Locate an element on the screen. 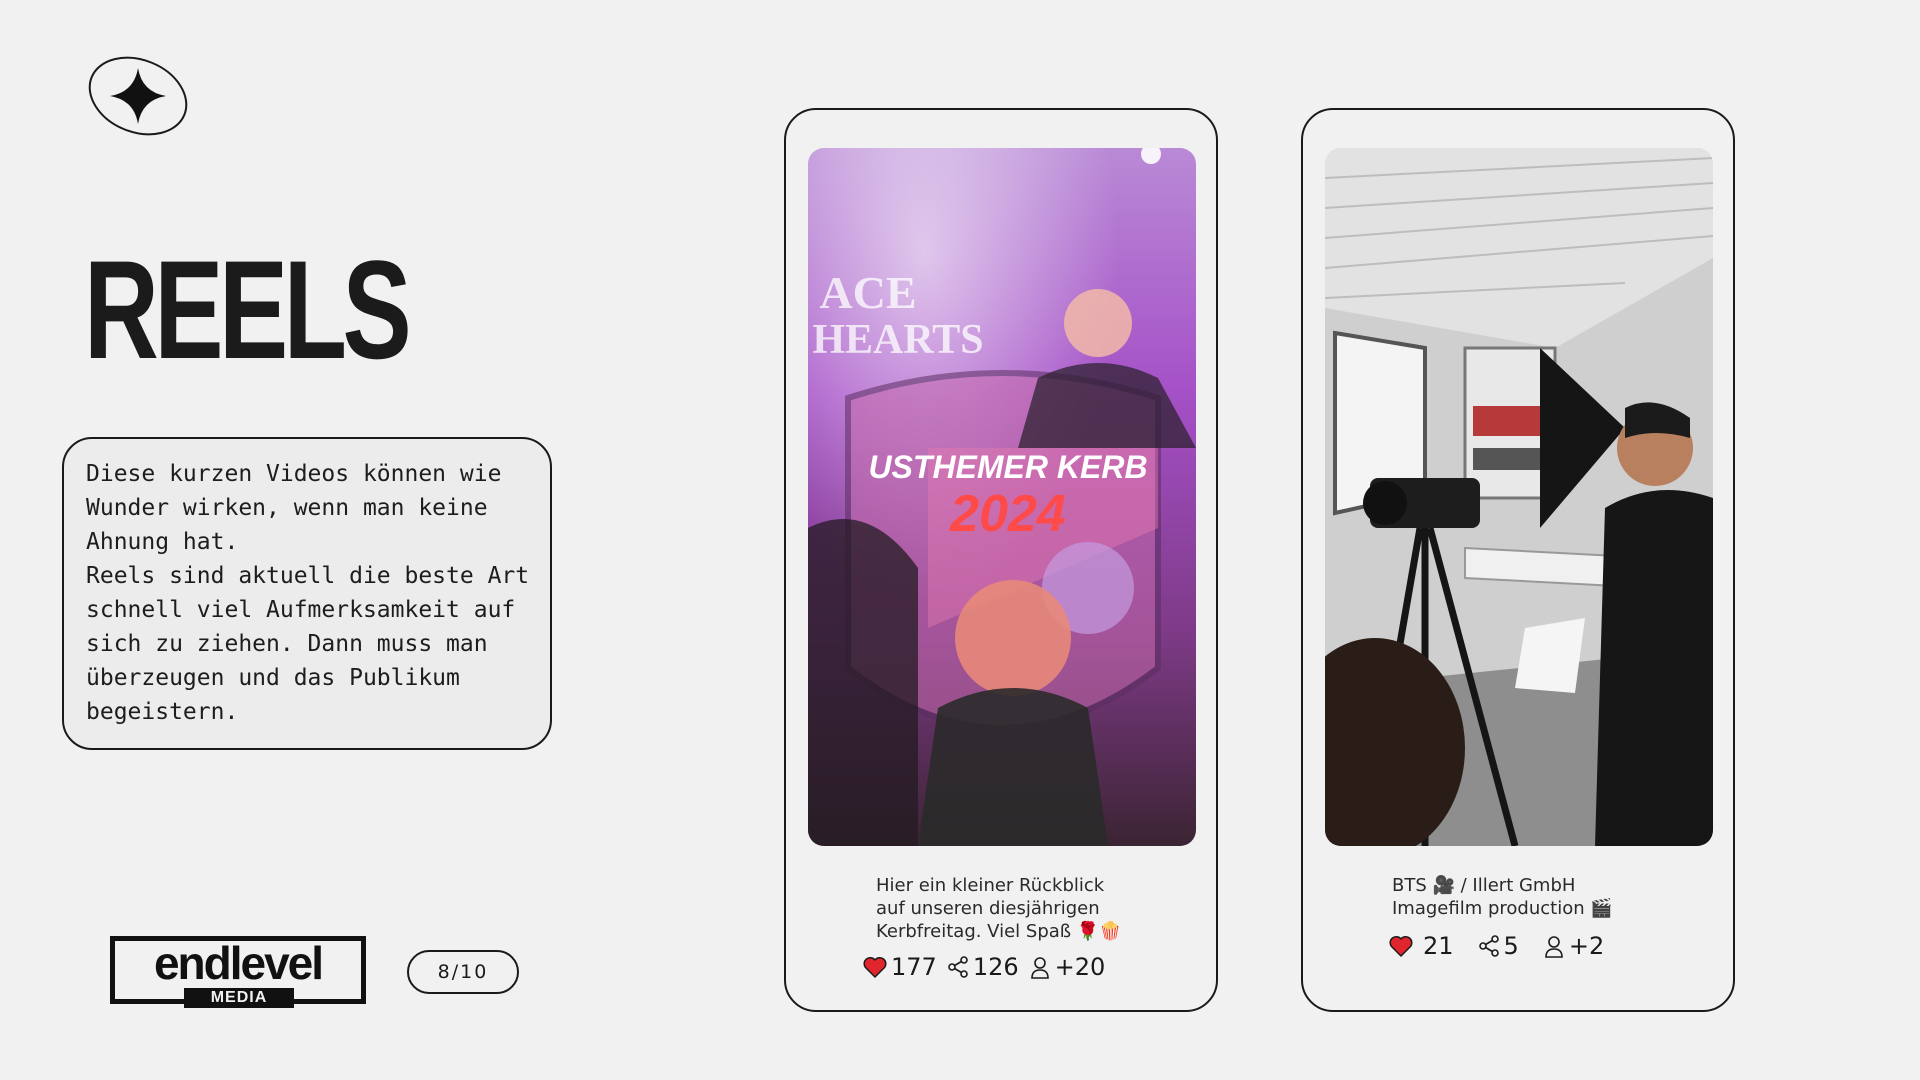  four-point-star-icon is located at coordinates (138, 96).